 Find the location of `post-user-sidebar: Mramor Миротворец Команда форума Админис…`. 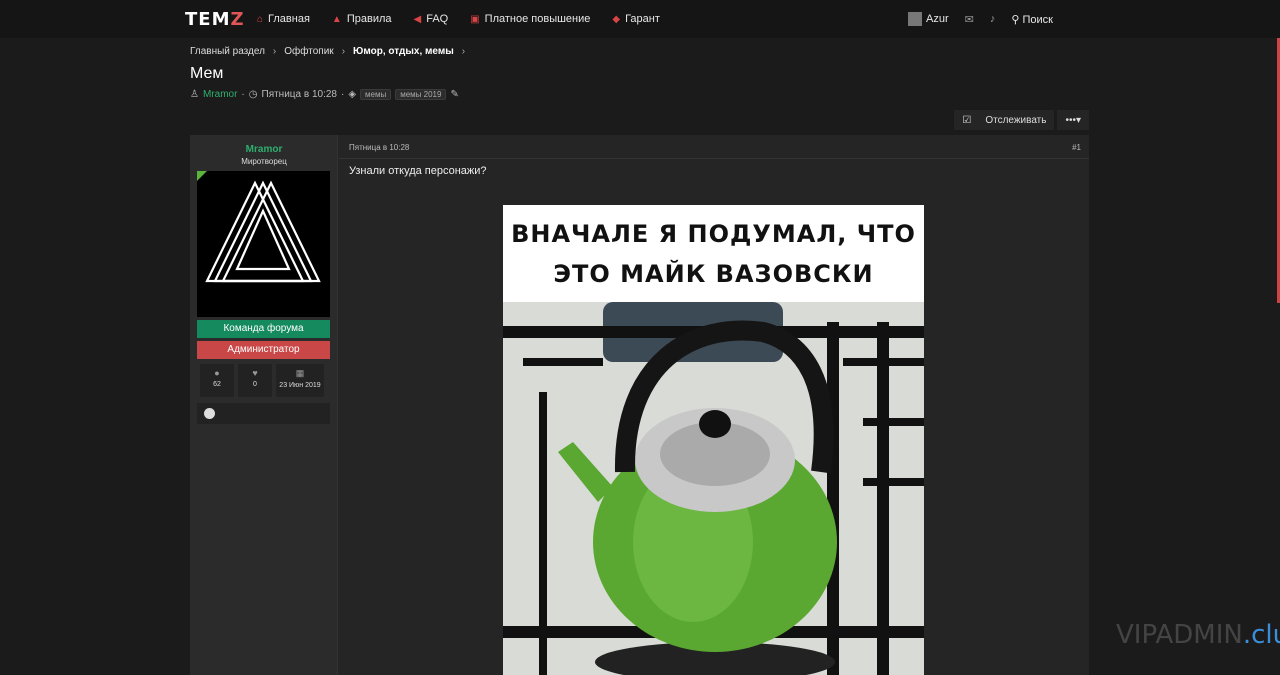

post-user-sidebar: Mramor Миротворец Команда форума Админис… is located at coordinates (264, 405).